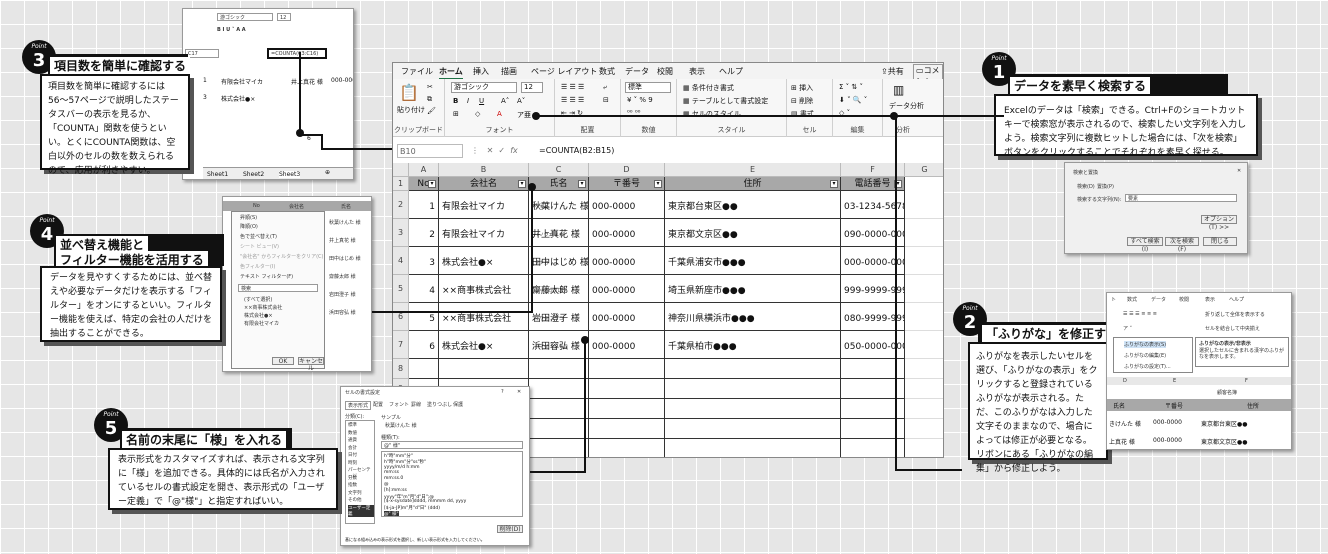  What do you see at coordinates (401, 289) in the screenshot?
I see `row-header-5: 5` at bounding box center [401, 289].